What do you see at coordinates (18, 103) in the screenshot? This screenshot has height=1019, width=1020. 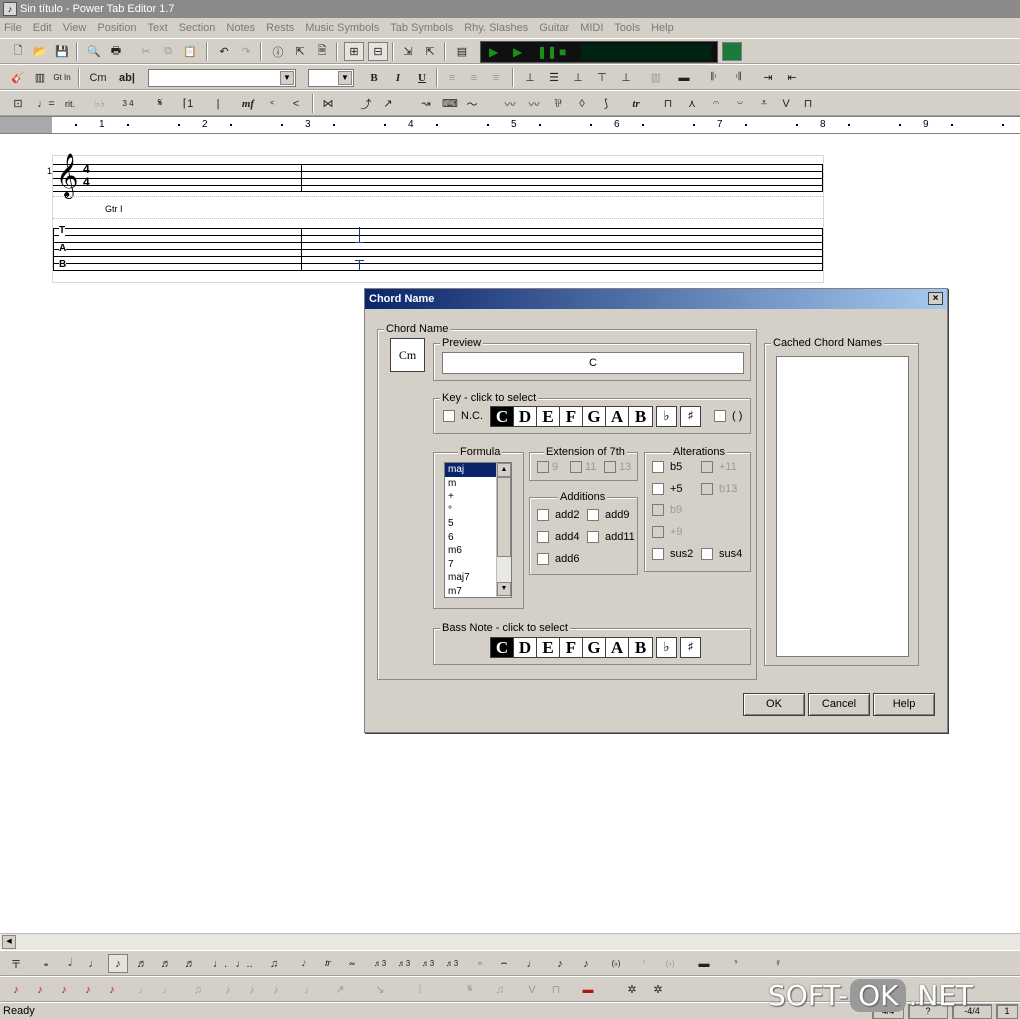 I see `section-marker-icon: ⊡` at bounding box center [18, 103].